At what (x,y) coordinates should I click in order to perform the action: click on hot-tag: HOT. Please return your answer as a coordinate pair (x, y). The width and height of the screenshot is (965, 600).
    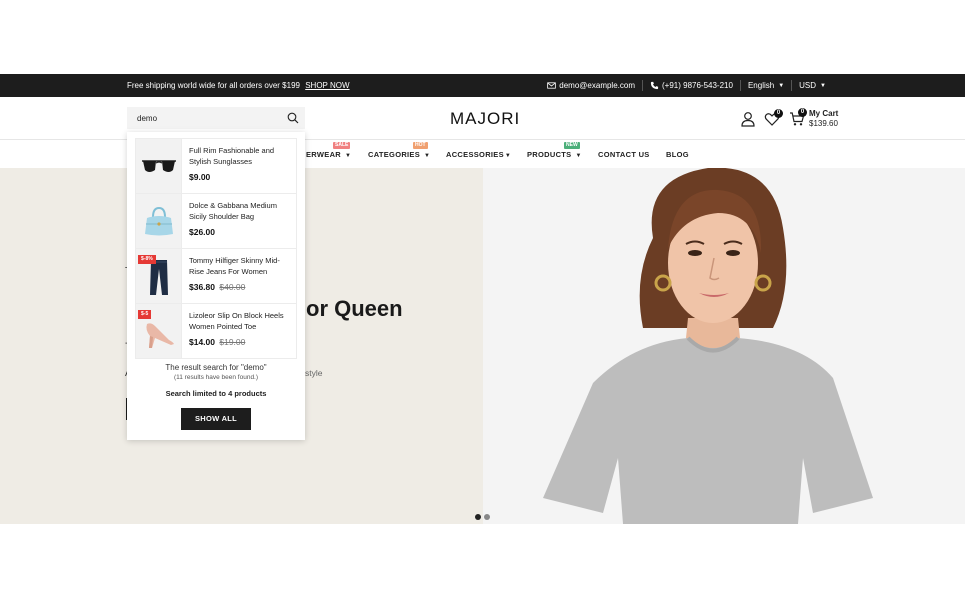
    Looking at the image, I should click on (420, 145).